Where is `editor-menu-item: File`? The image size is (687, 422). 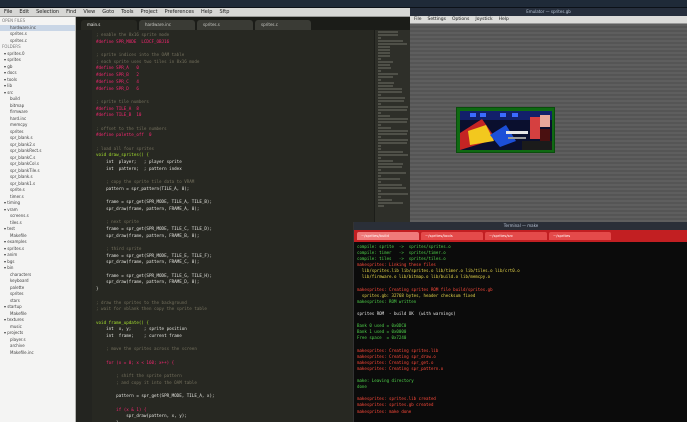
editor-menu-item: File is located at coordinates (8, 12).